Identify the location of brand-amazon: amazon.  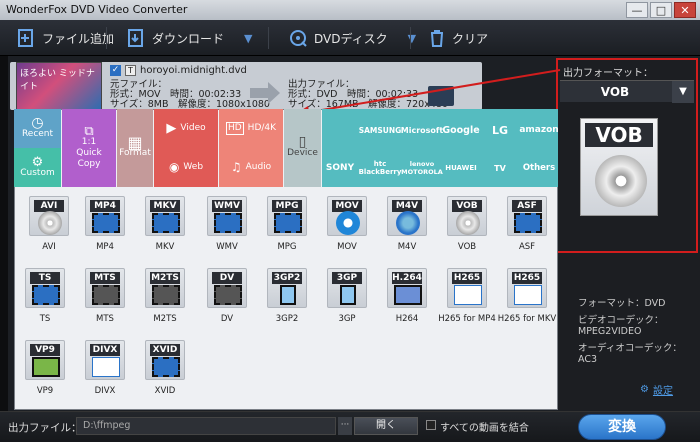
(538, 130).